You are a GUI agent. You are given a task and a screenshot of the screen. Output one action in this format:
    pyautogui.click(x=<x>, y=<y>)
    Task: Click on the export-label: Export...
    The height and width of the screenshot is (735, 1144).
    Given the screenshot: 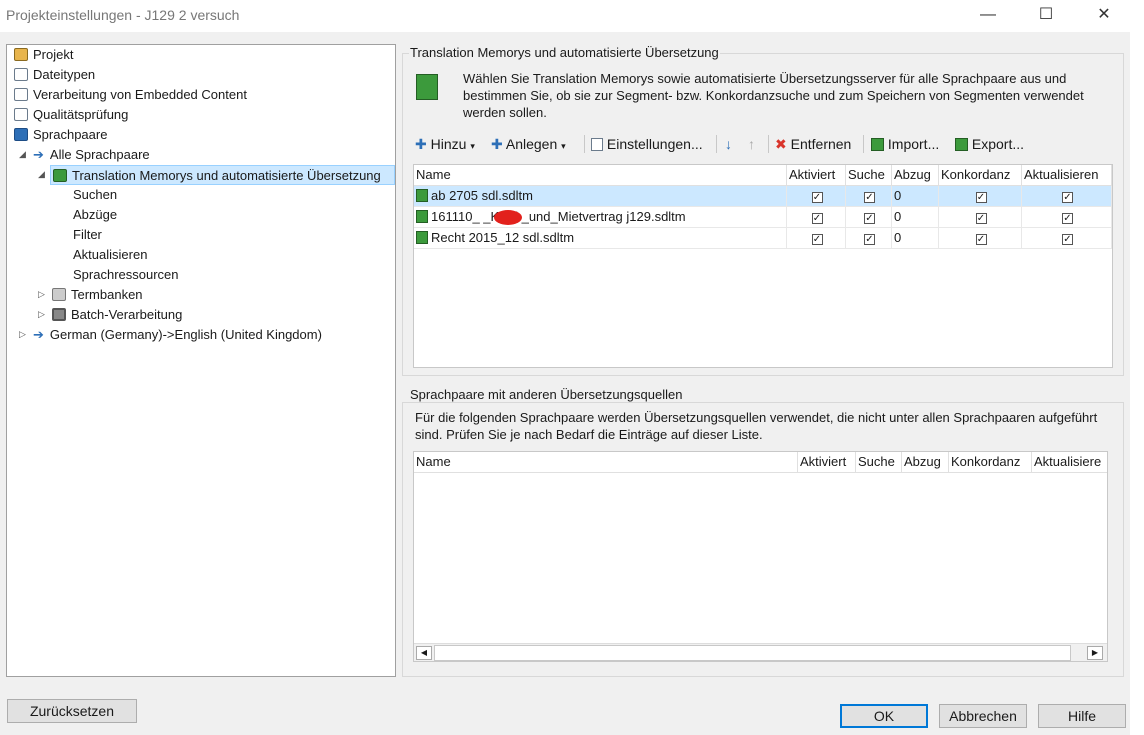 What is the action you would take?
    pyautogui.click(x=998, y=144)
    